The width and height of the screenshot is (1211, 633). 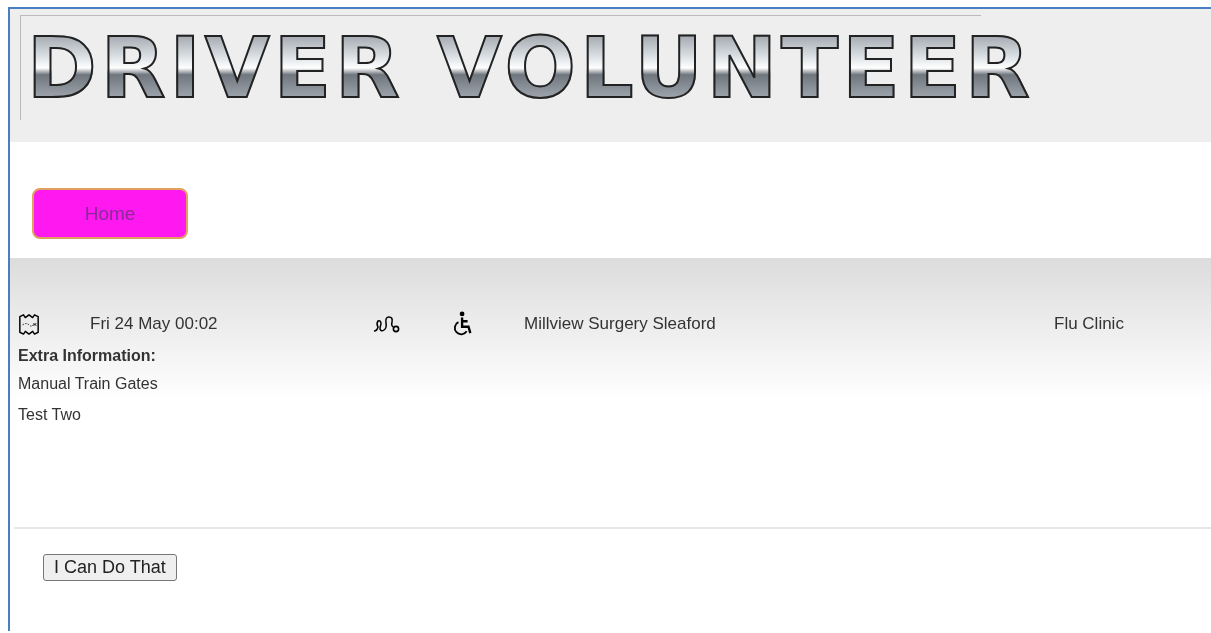 What do you see at coordinates (1089, 324) in the screenshot?
I see `purpose-text: Flu Clinic` at bounding box center [1089, 324].